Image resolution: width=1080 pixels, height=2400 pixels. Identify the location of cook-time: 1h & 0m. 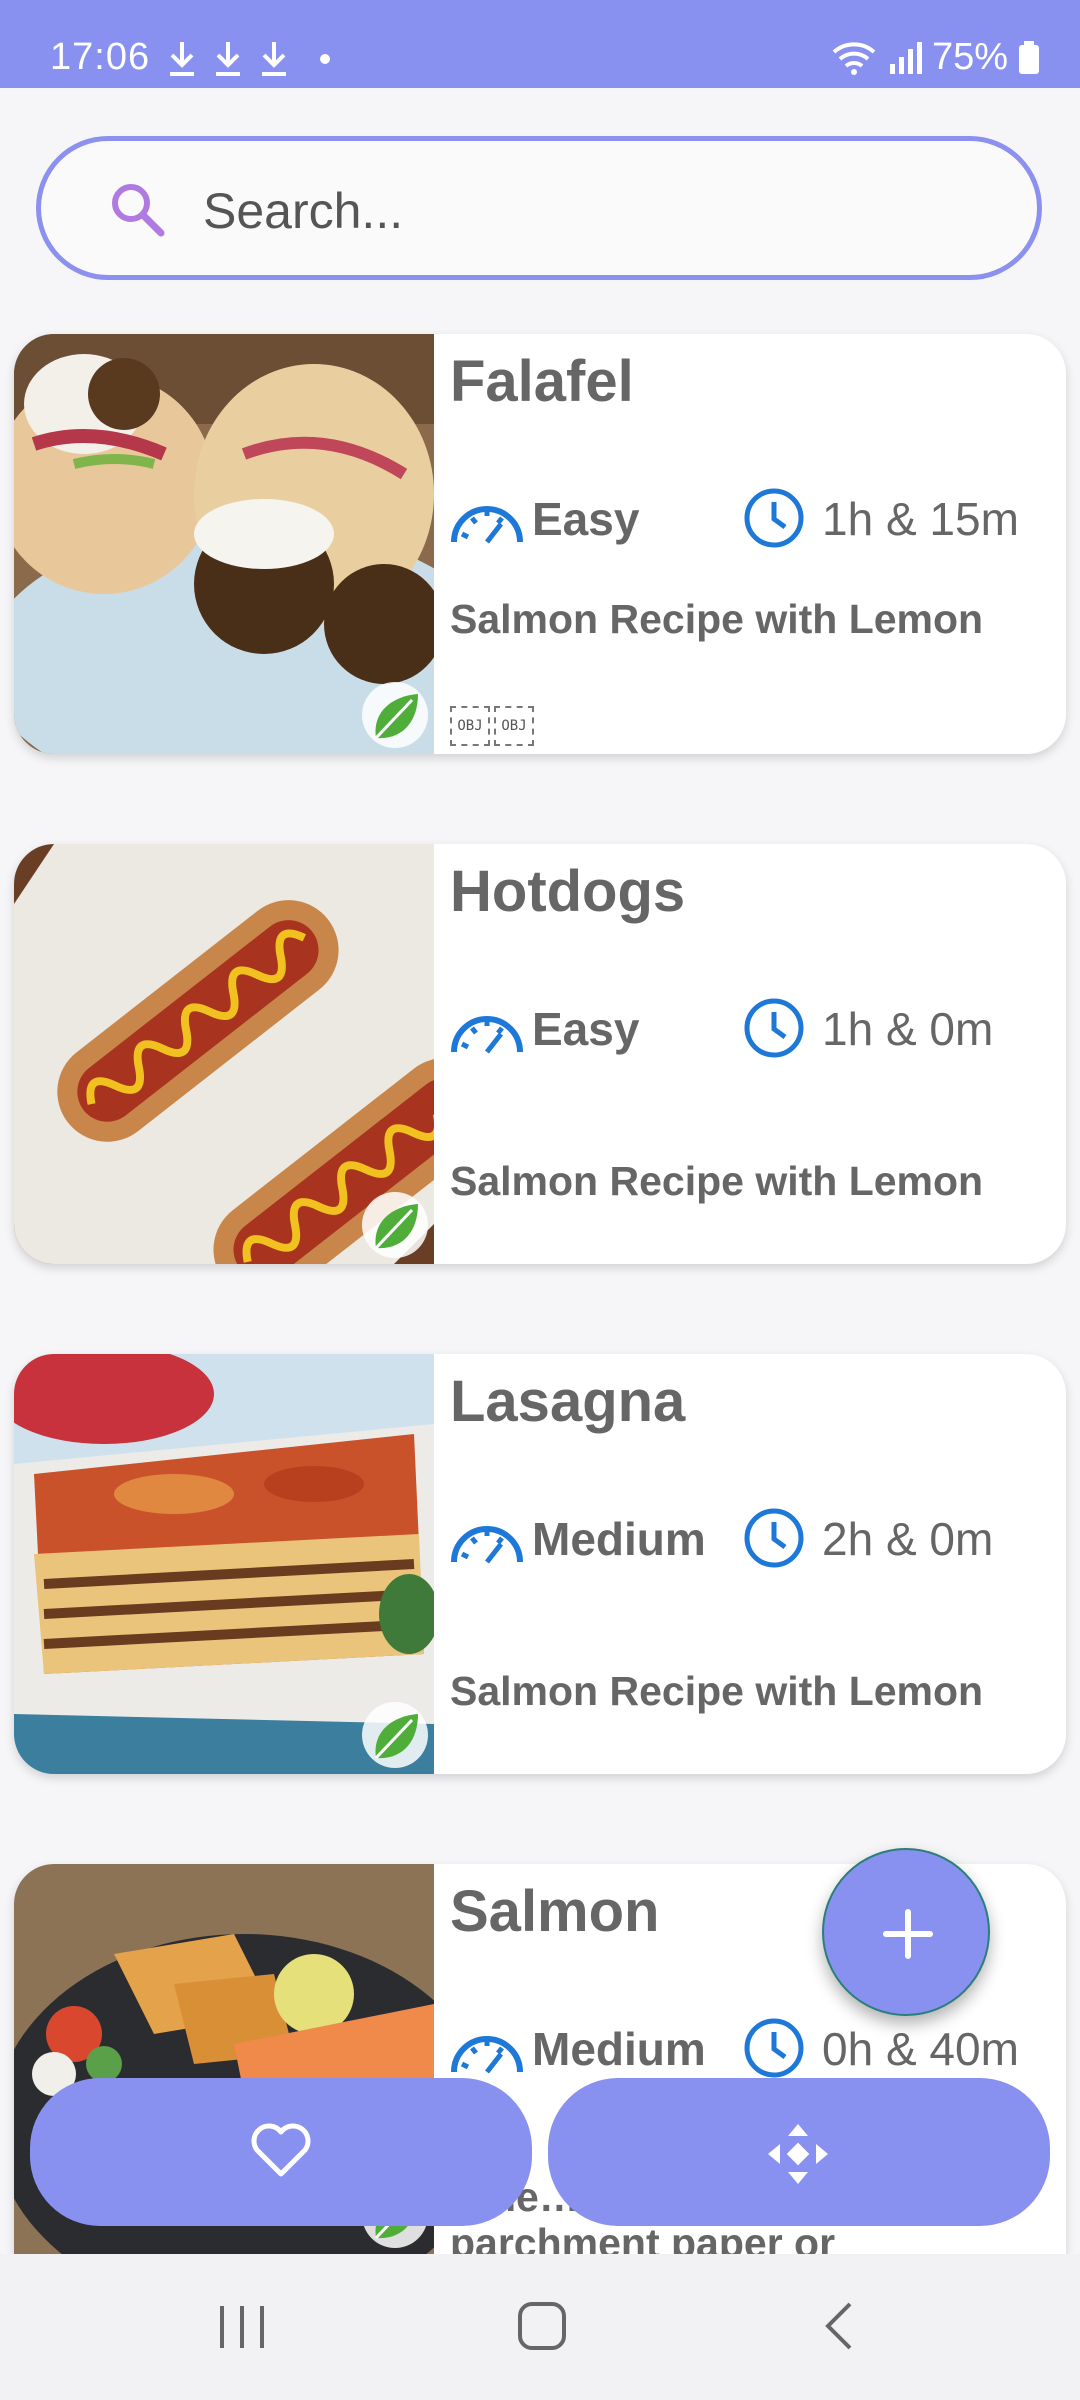
(908, 1029).